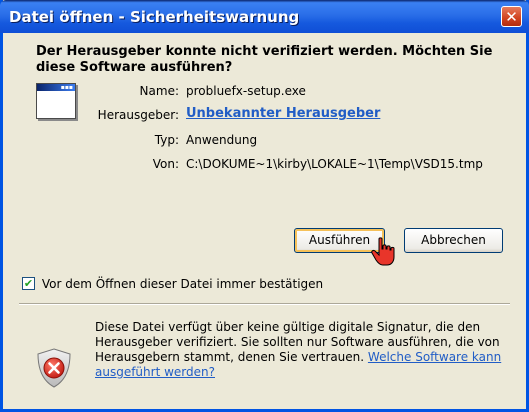 The image size is (529, 412). I want to click on hand-cursor-icon, so click(383, 251).